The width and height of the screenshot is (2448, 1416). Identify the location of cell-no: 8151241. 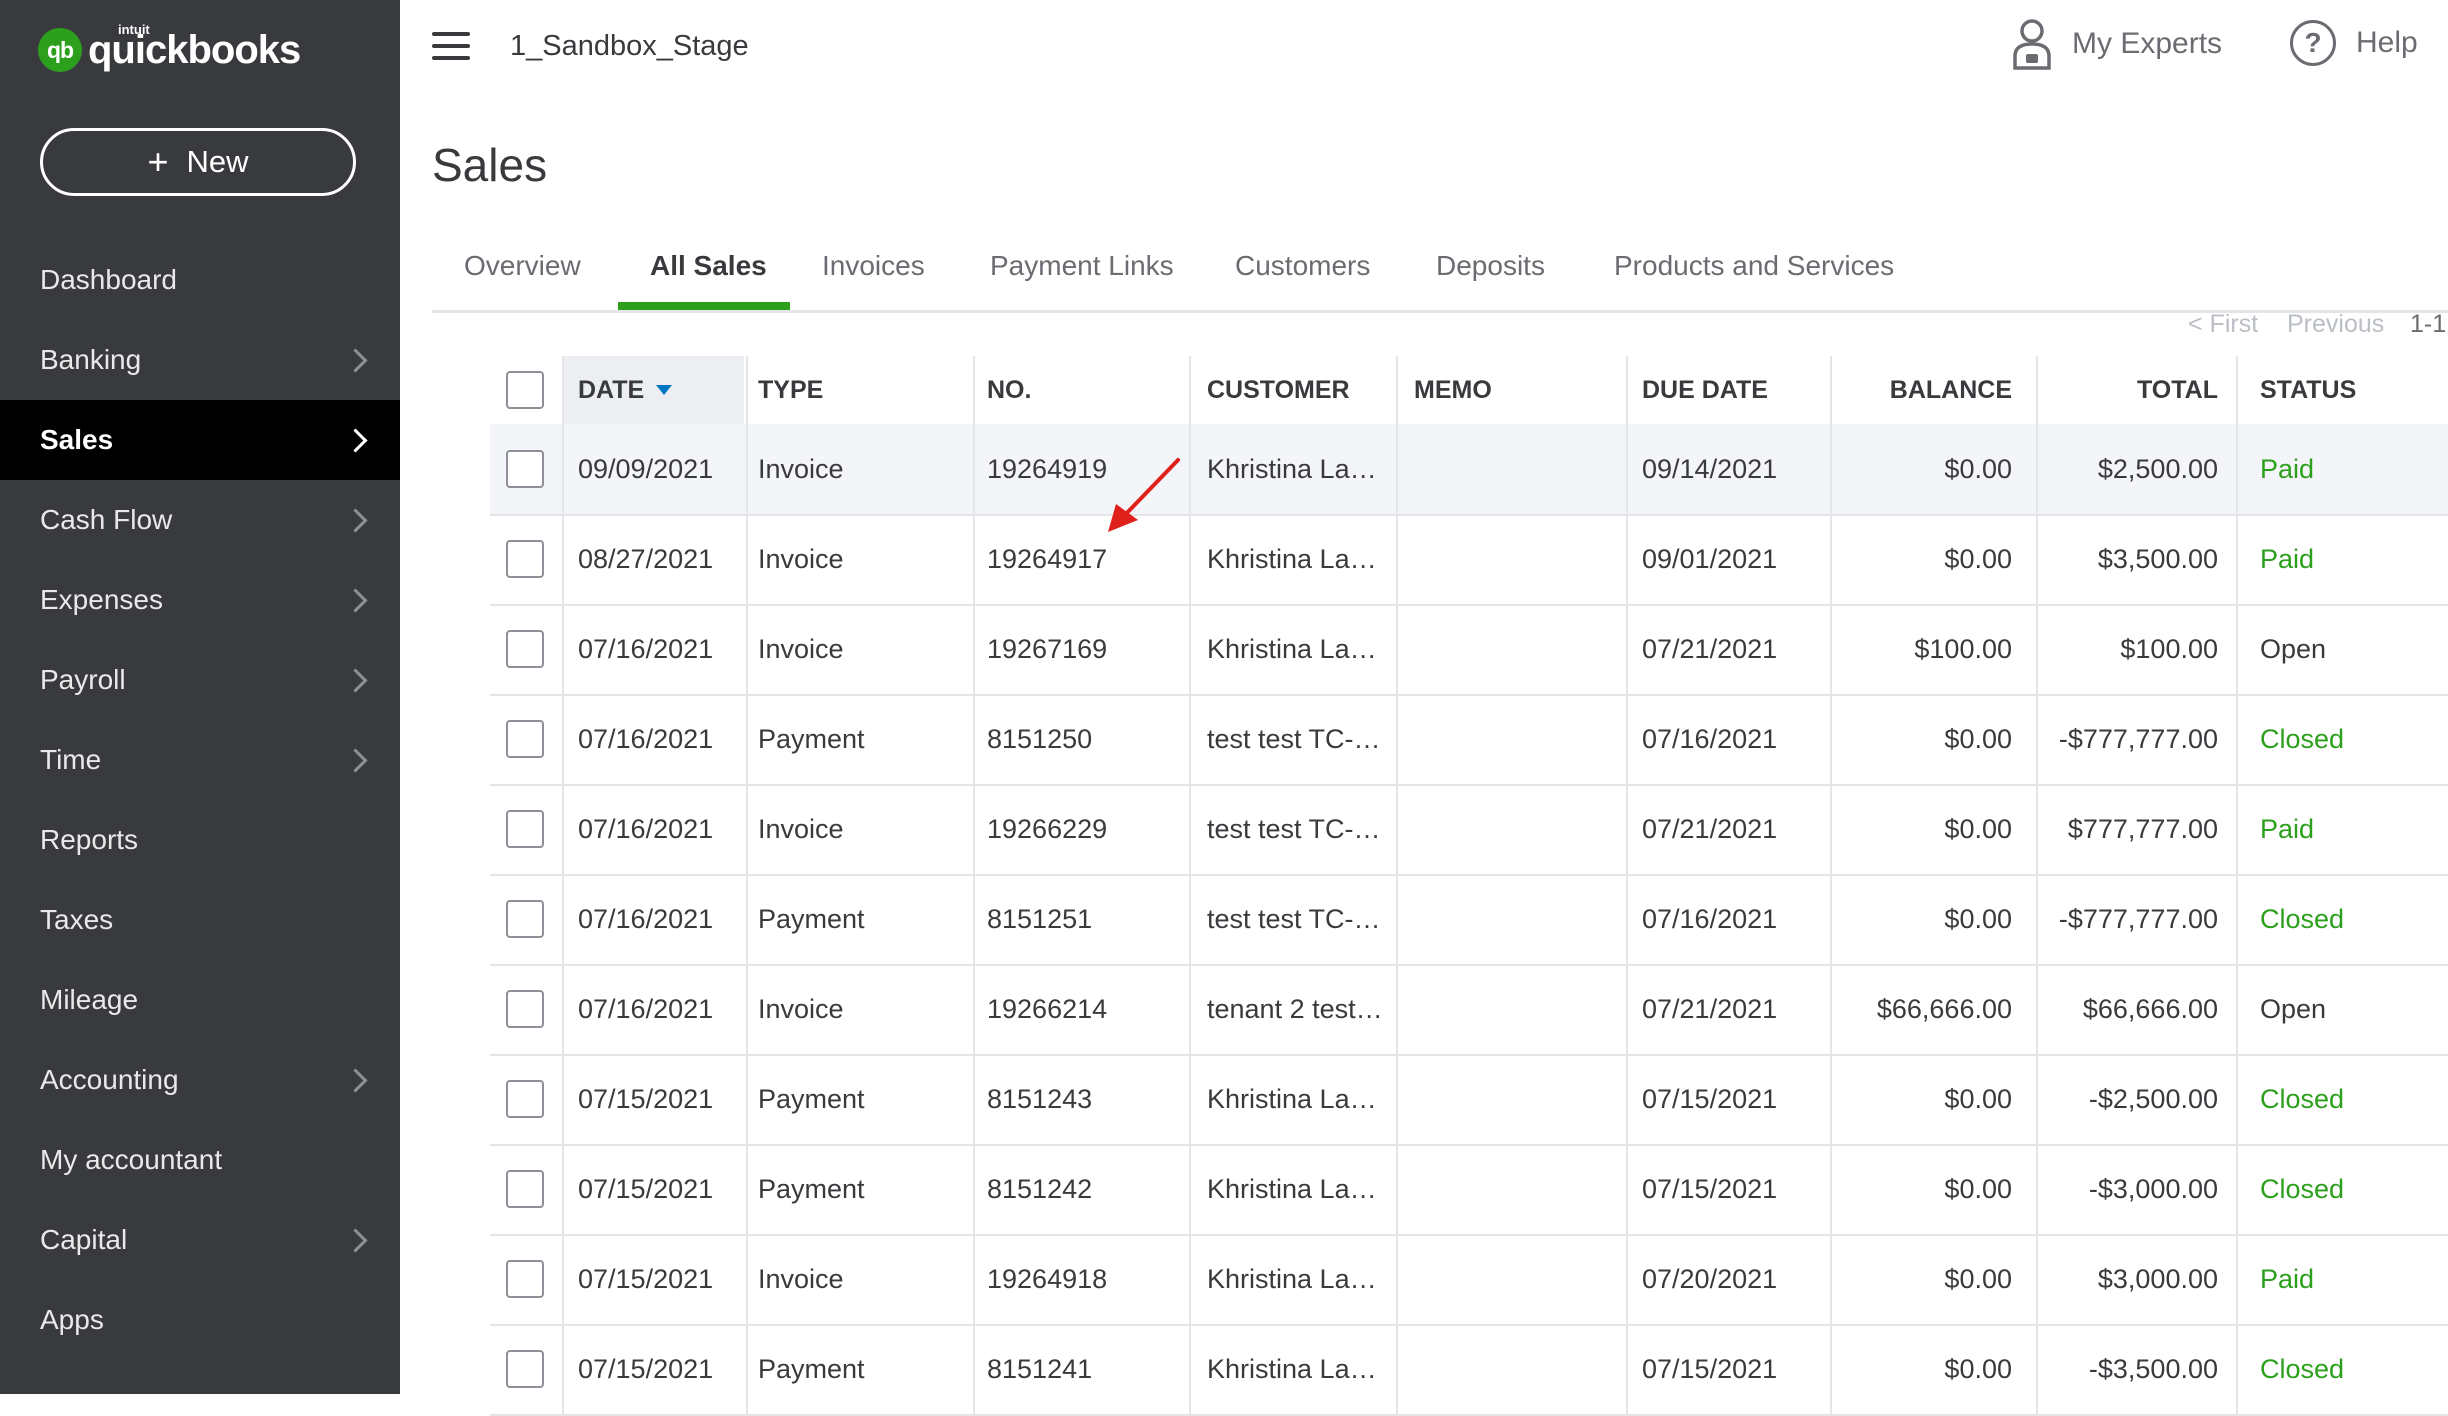
(1092, 1369).